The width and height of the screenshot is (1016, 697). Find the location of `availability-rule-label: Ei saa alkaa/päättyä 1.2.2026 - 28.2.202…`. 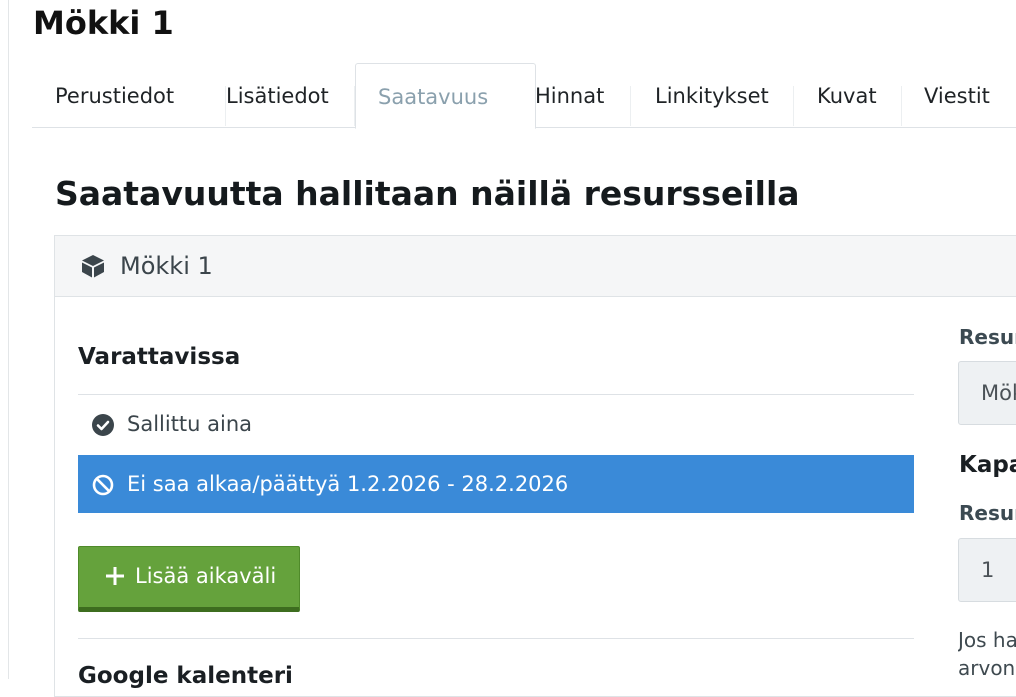

availability-rule-label: Ei saa alkaa/päättyä 1.2.2026 - 28.2.202… is located at coordinates (348, 484).